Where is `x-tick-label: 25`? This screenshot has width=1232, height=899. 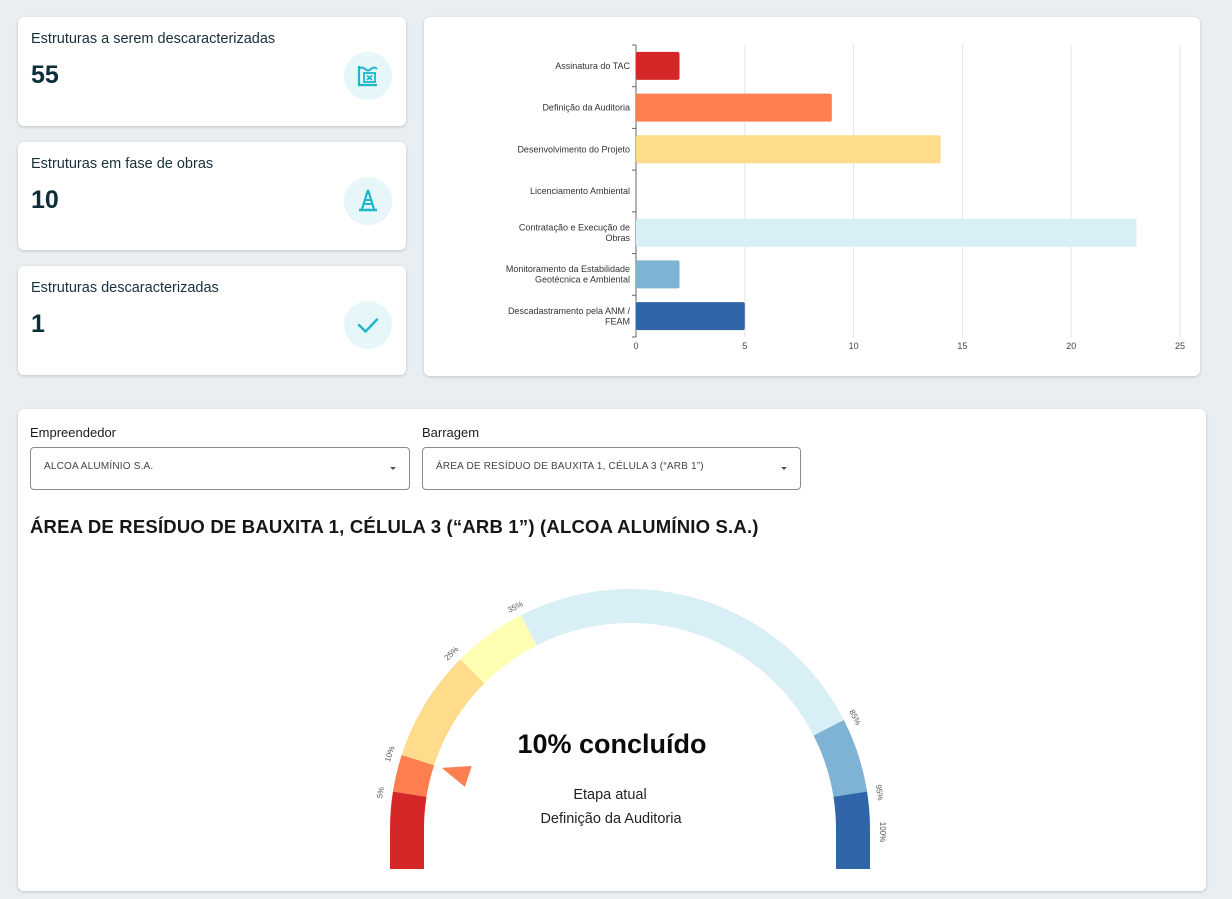
x-tick-label: 25 is located at coordinates (1180, 346).